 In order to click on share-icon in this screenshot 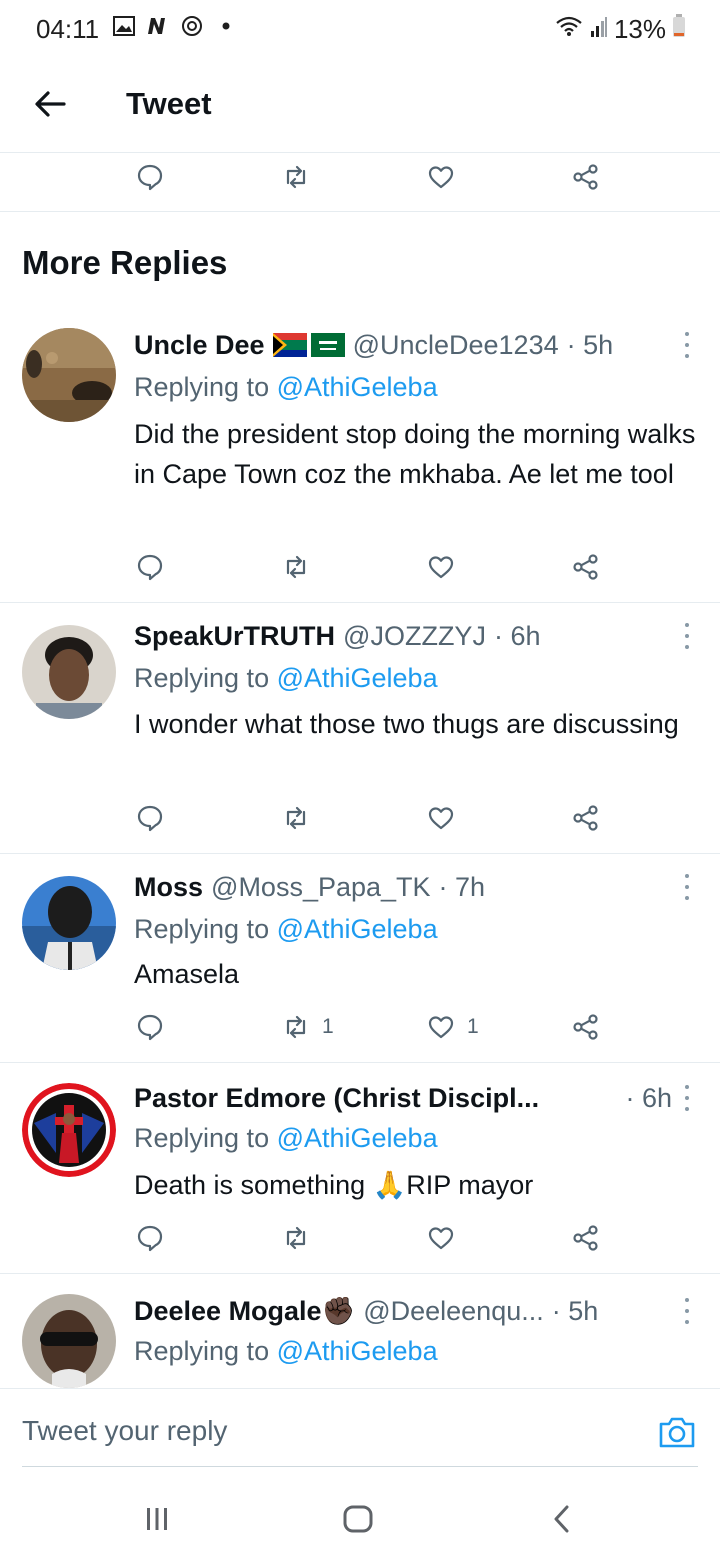, I will do `click(585, 1027)`.